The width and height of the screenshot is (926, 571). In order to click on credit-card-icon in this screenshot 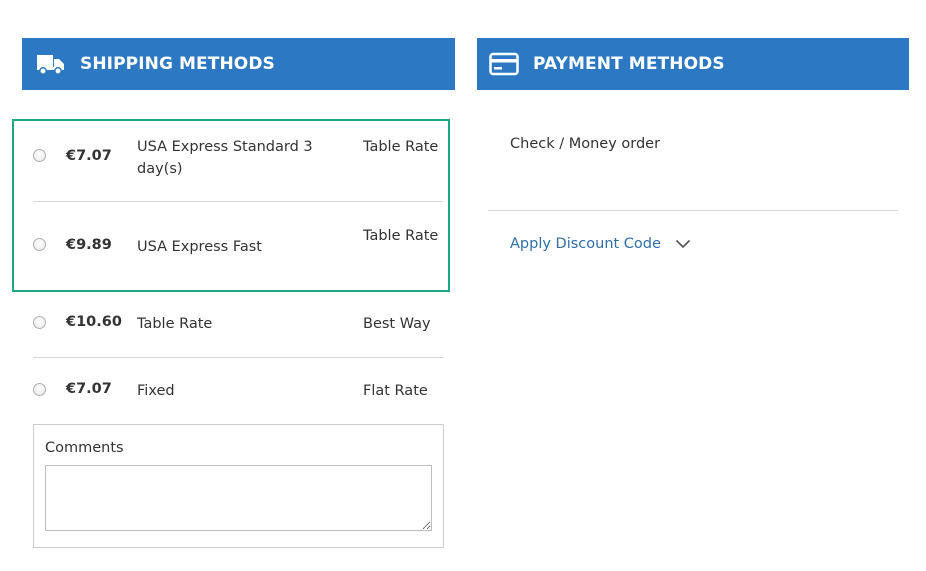, I will do `click(504, 64)`.